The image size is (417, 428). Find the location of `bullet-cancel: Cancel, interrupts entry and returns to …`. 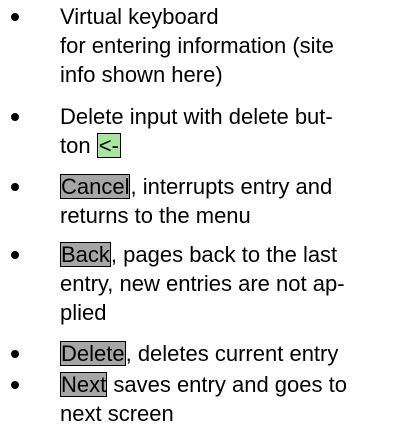

bullet-cancel: Cancel, interrupts entry and returns to … is located at coordinates (166, 201).